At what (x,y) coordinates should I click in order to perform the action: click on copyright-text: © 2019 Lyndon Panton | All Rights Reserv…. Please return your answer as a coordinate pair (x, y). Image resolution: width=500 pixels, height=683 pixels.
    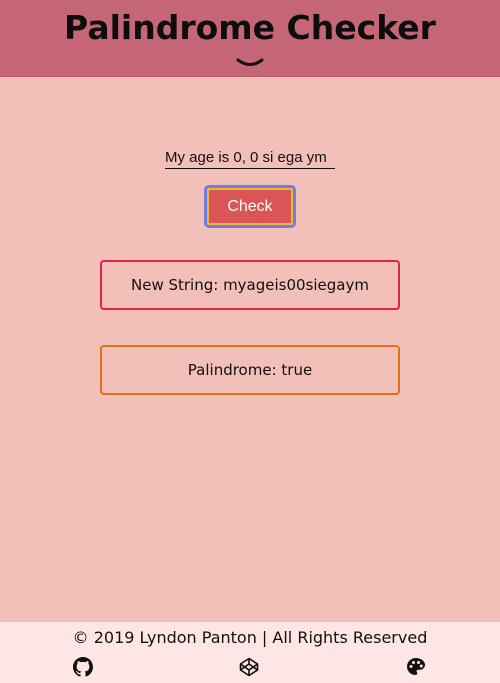
    Looking at the image, I should click on (250, 637).